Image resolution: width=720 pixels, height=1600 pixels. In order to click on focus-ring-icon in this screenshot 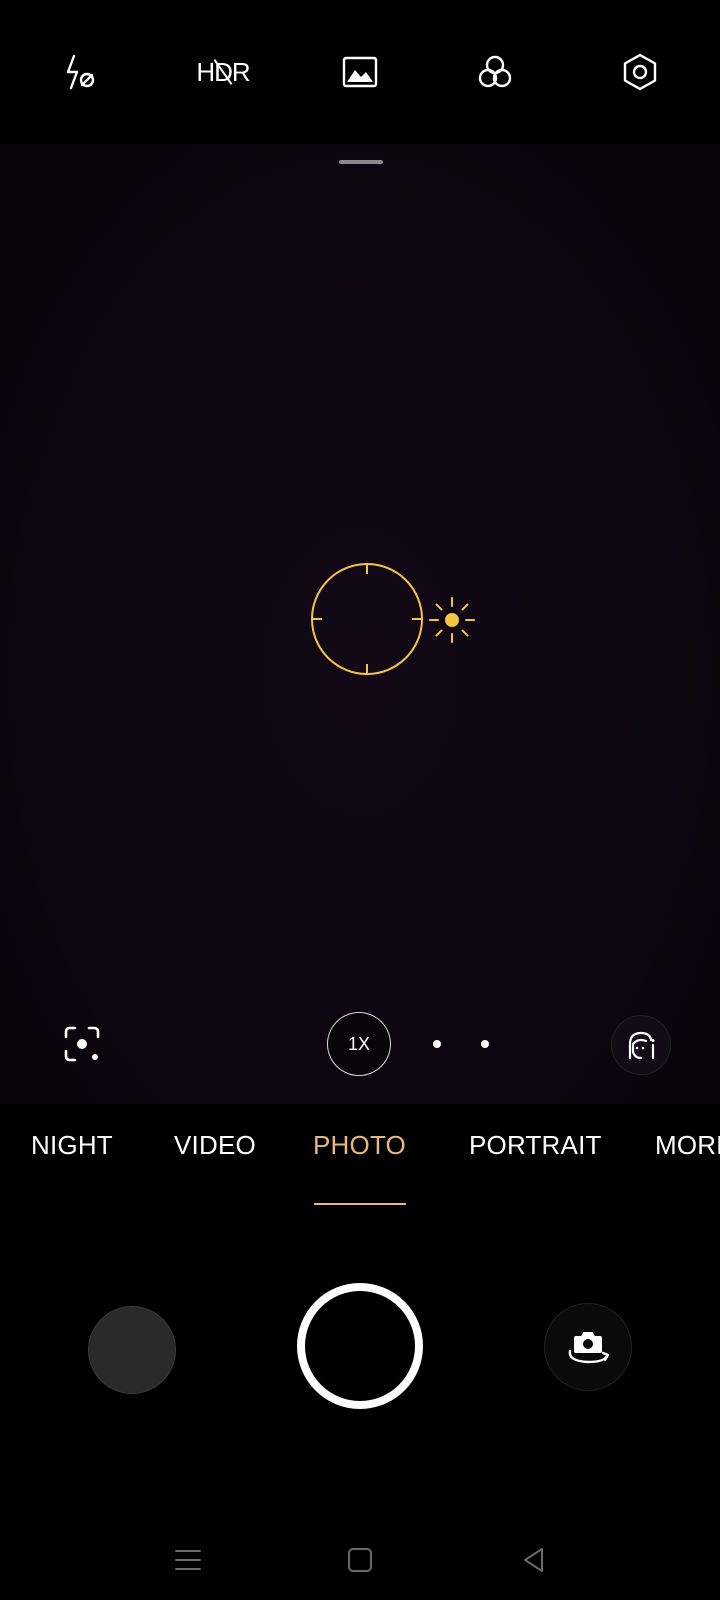, I will do `click(367, 619)`.